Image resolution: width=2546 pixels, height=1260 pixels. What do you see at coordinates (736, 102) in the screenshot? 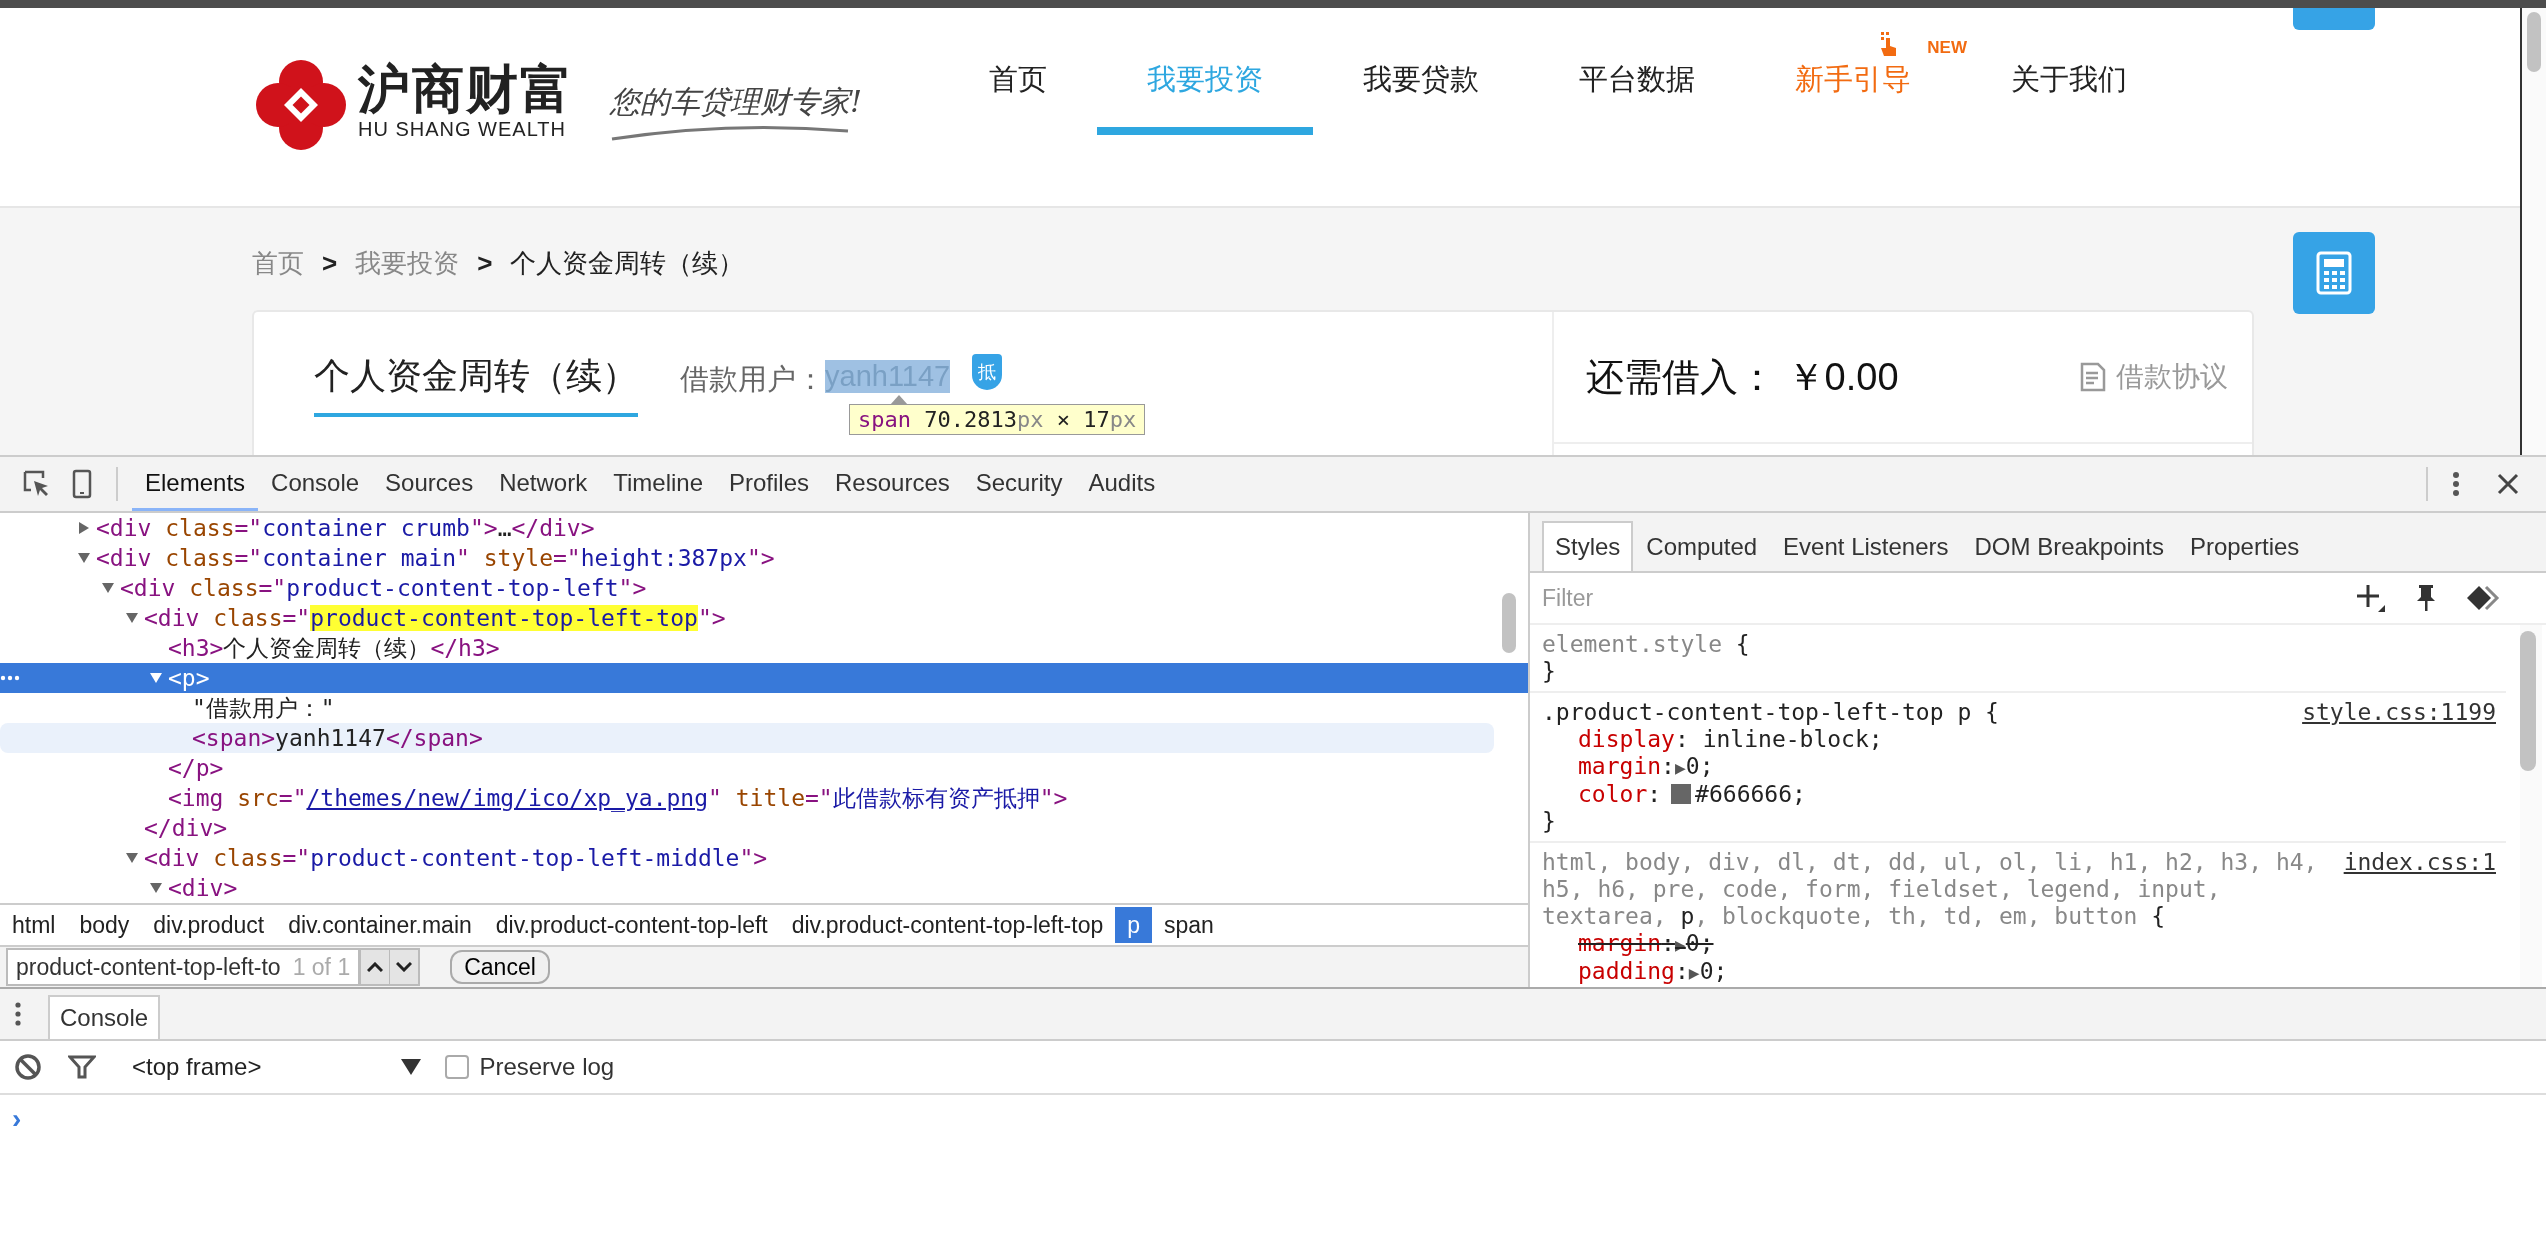
I see `slogan: 您的车贷理财专家!` at bounding box center [736, 102].